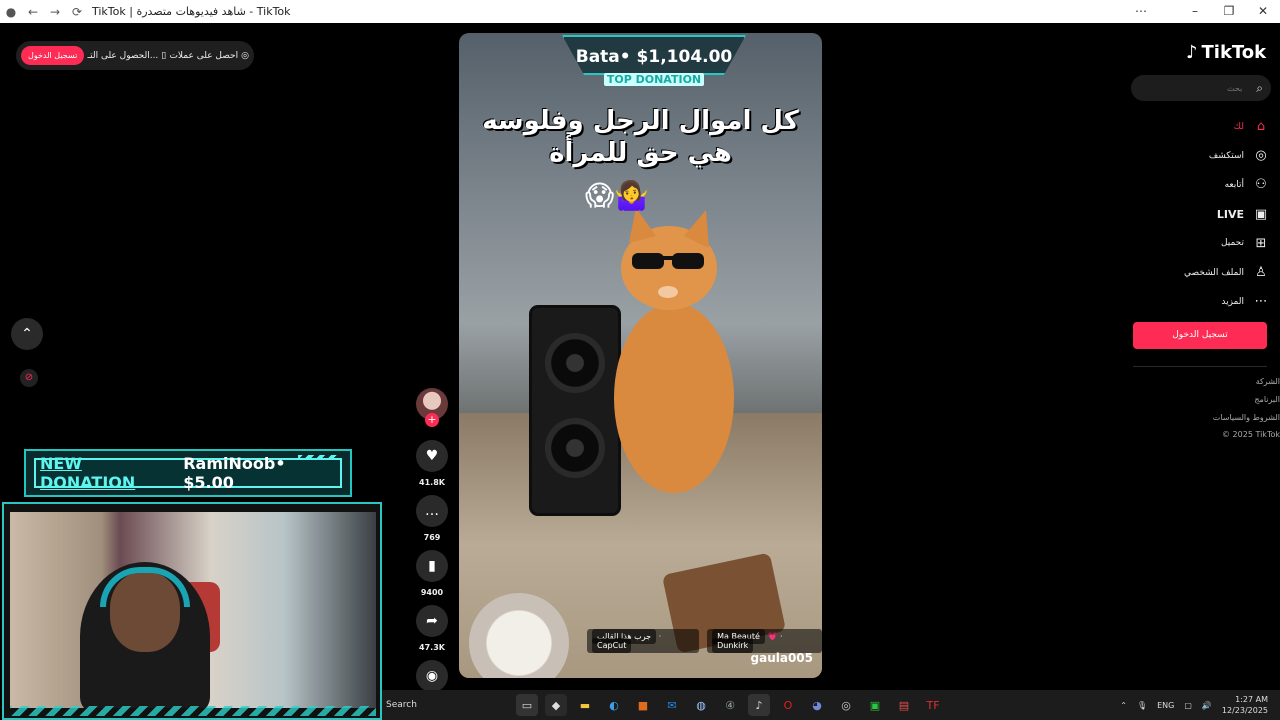 This screenshot has height=720, width=1280. I want to click on tiktok-logo: ♪ TikTok, so click(1226, 52).